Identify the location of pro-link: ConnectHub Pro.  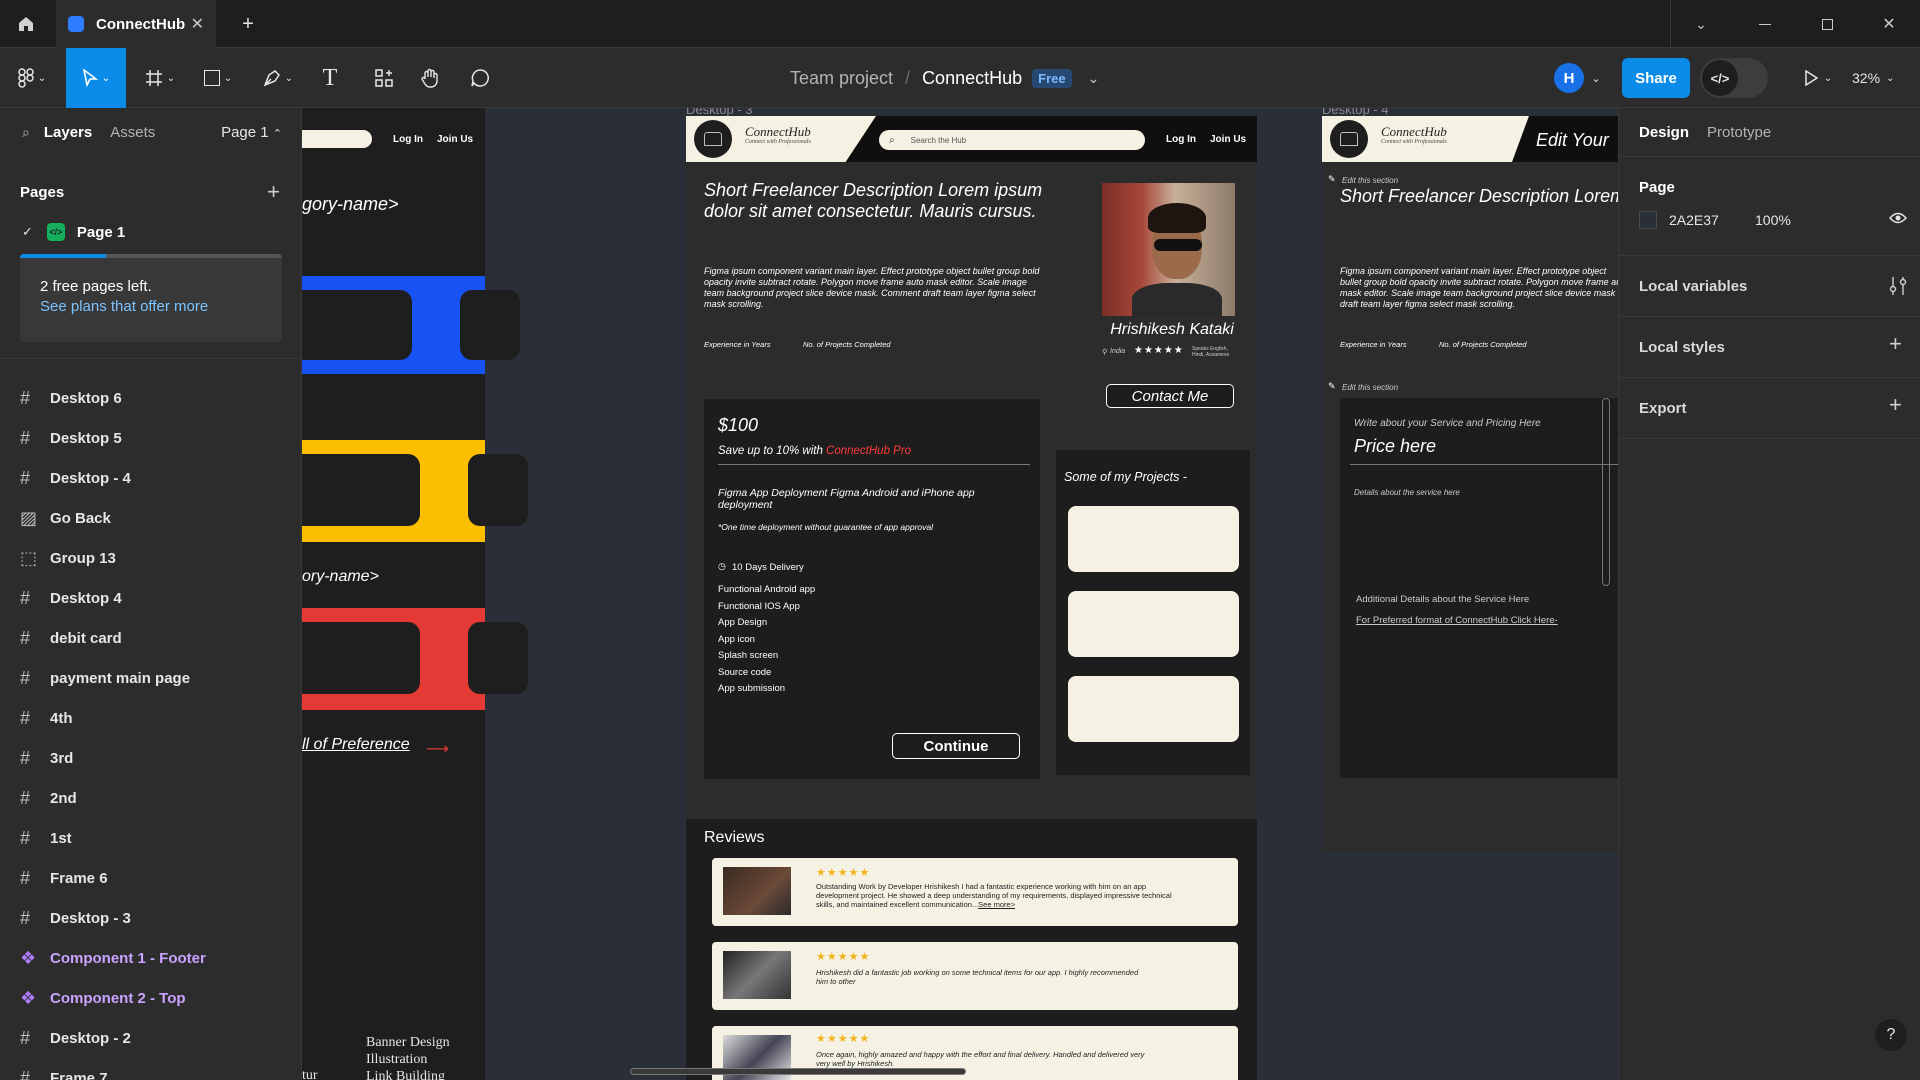
(868, 451).